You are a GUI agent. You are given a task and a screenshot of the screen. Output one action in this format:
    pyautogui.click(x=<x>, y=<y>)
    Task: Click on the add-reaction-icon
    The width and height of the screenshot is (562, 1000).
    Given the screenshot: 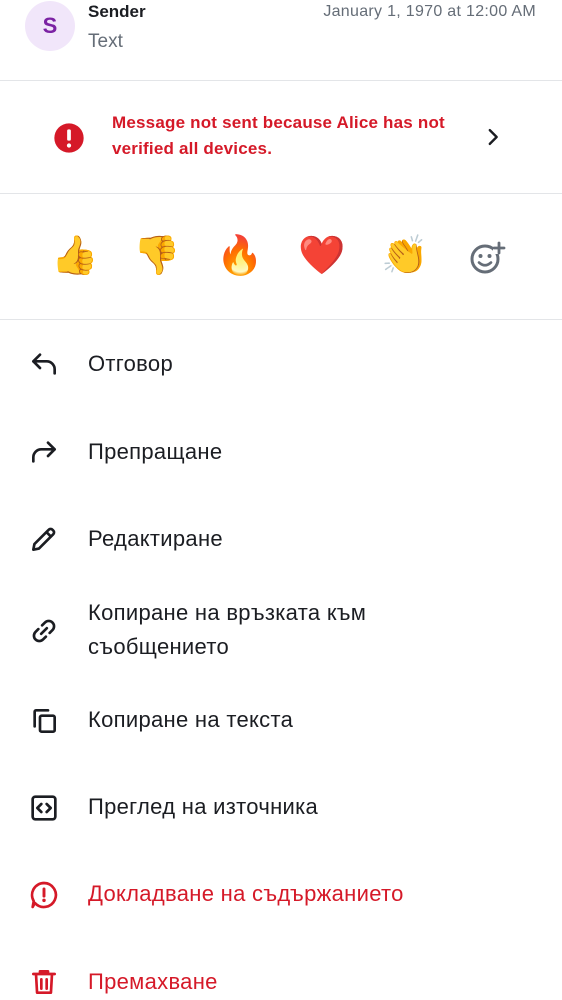 What is the action you would take?
    pyautogui.click(x=487, y=256)
    